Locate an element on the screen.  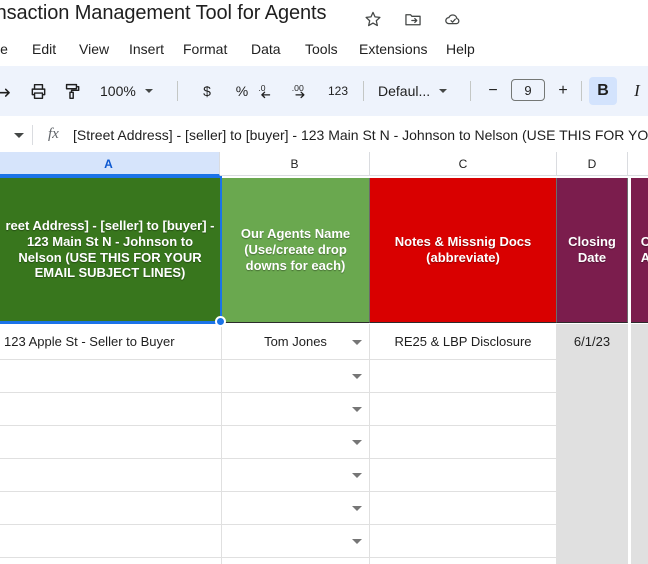
formula-bar-divider is located at coordinates (32, 135).